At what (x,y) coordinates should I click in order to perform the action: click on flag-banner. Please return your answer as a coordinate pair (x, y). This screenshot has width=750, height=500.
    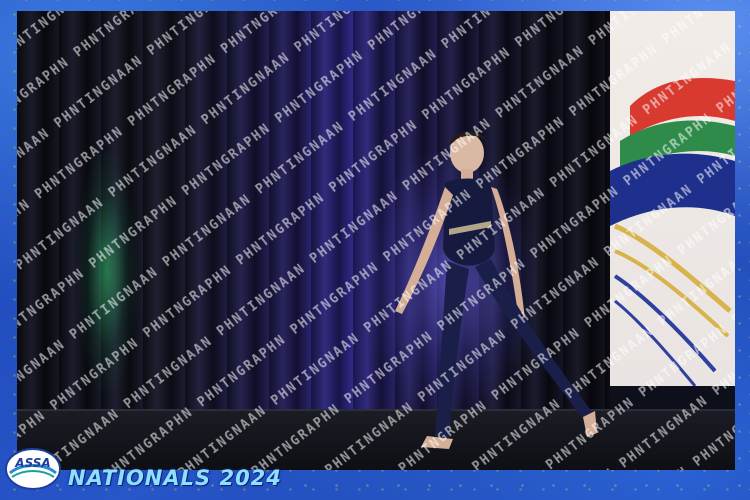
    Looking at the image, I should click on (672, 199).